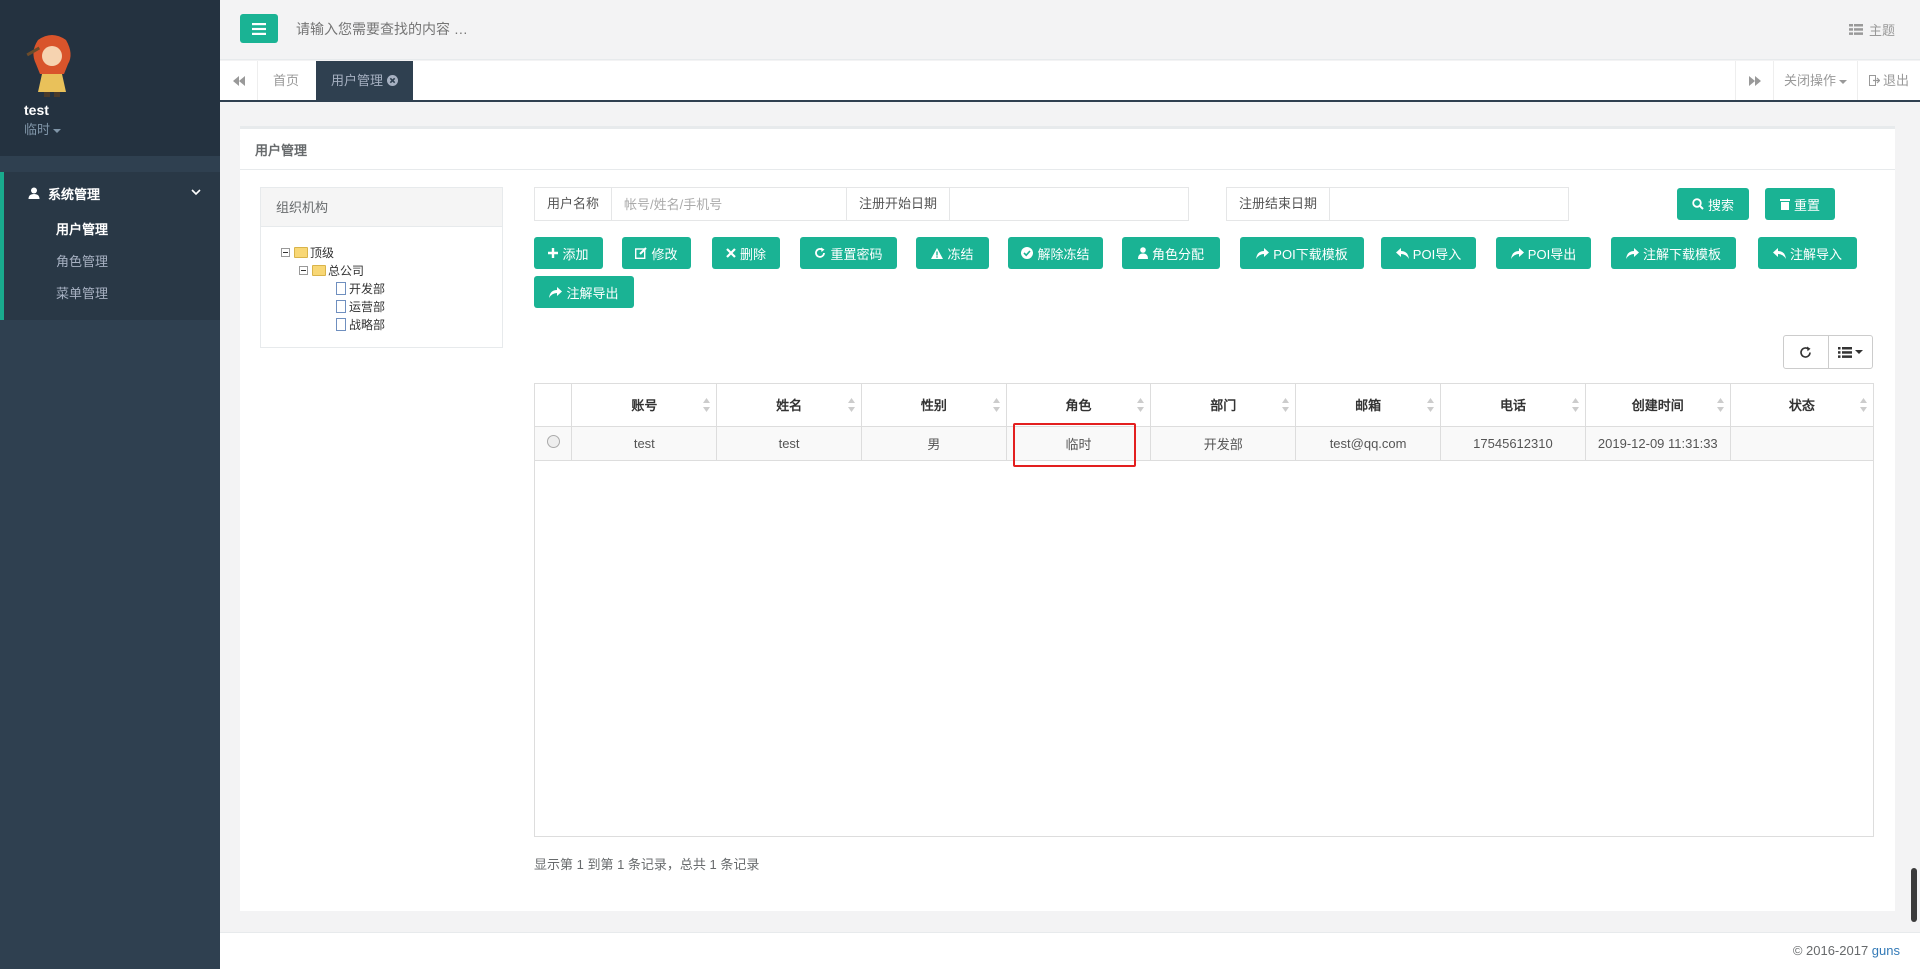  I want to click on username-input, so click(745, 204).